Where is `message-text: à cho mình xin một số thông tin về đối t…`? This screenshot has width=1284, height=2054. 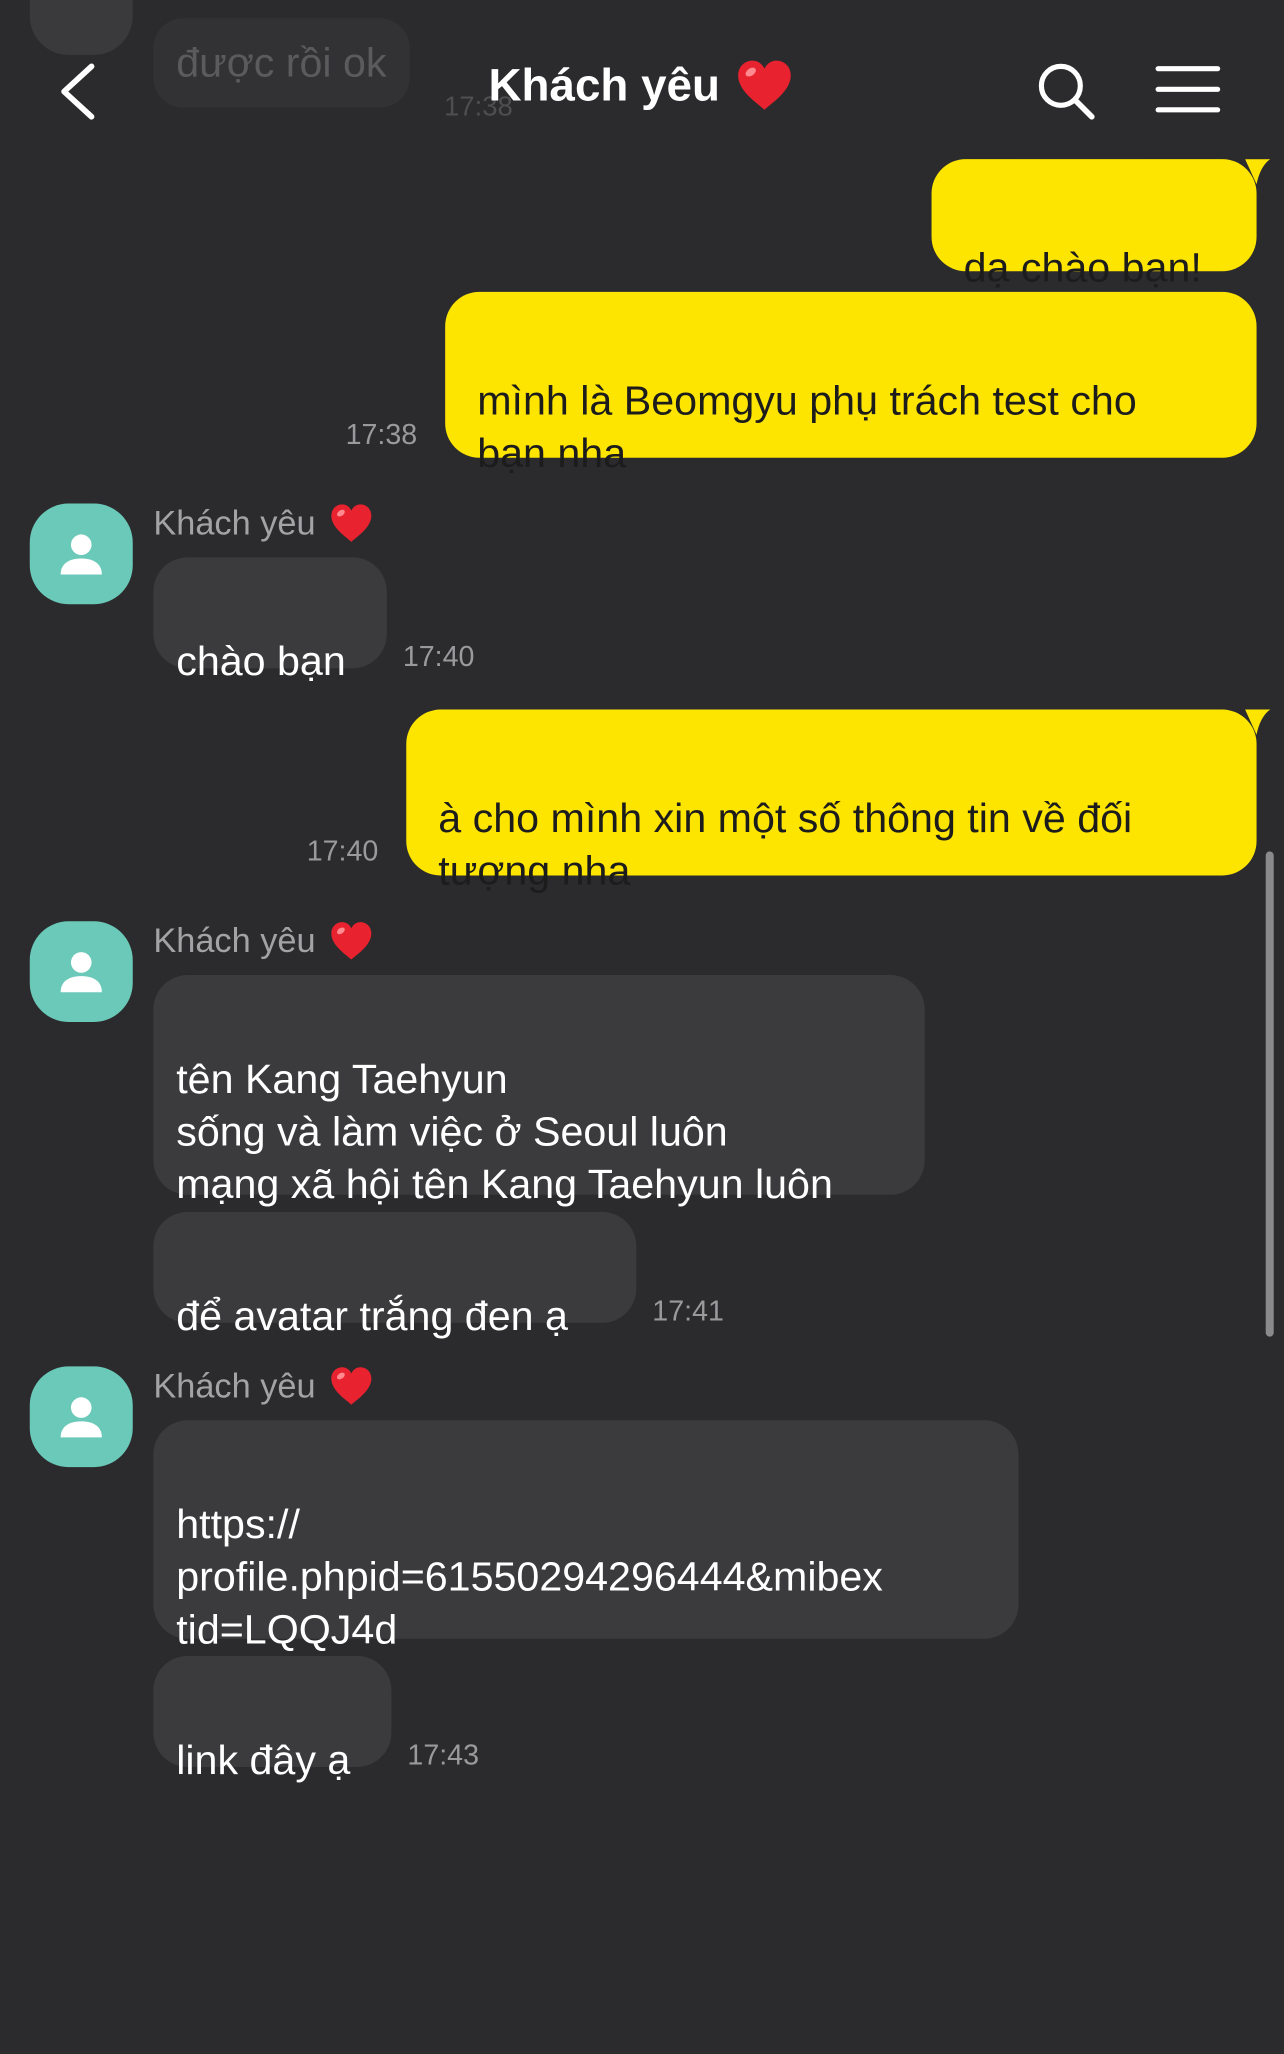 message-text: à cho mình xin một số thông tin về đối t… is located at coordinates (785, 844).